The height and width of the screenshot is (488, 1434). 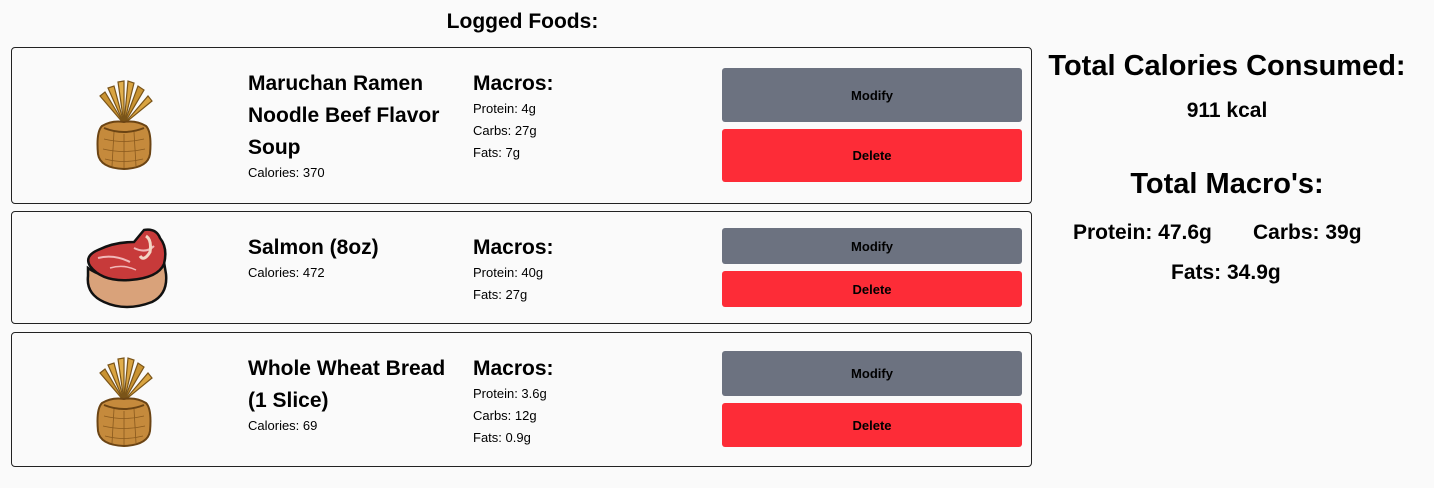 I want to click on total-calories-value: 911 kcal, so click(x=1227, y=110).